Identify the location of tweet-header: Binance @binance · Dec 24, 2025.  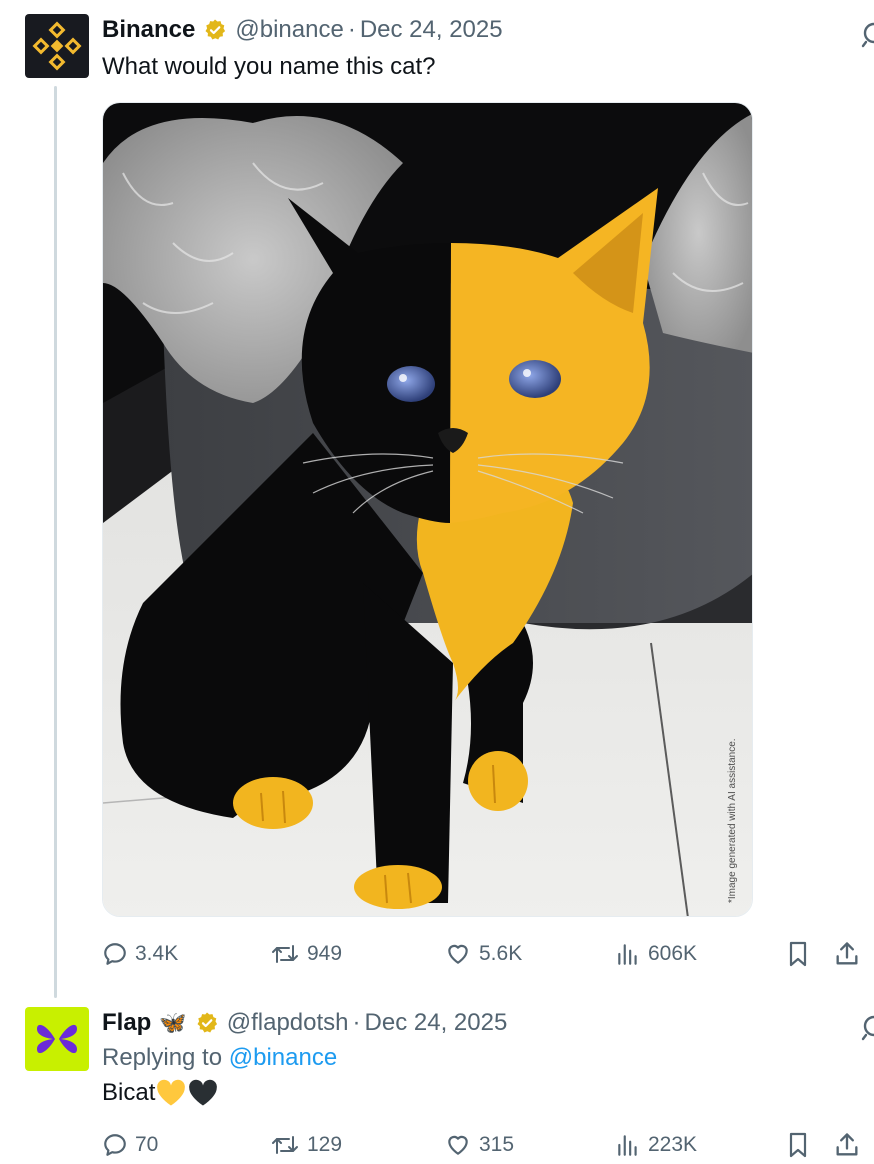
(302, 30).